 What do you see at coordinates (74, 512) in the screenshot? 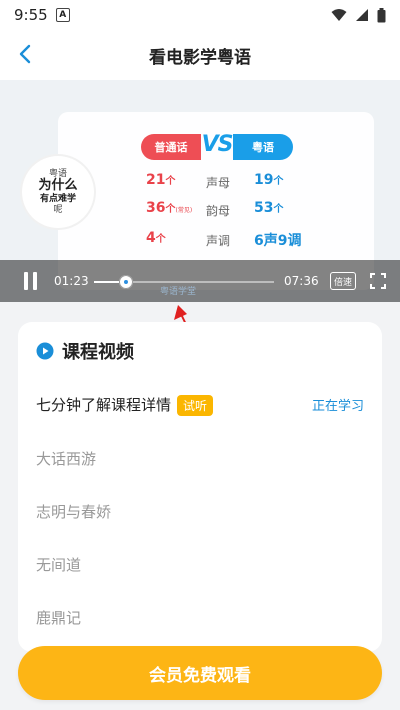
I see `lesson-title: 志明与春娇` at bounding box center [74, 512].